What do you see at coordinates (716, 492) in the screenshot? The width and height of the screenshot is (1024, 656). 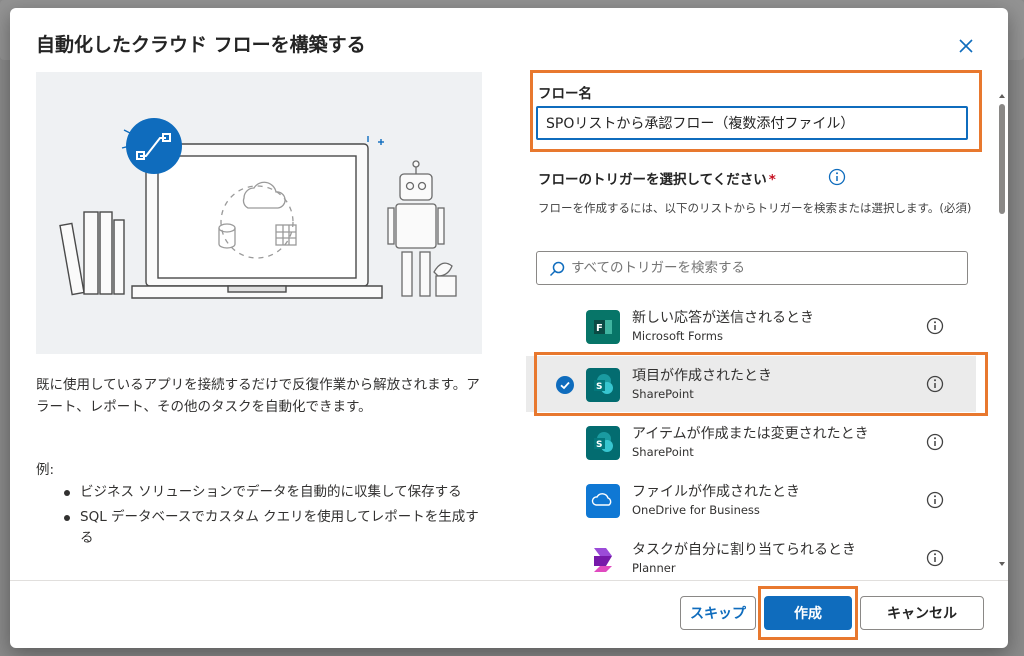 I see `trigger-title: ファイルが作成されたとき` at bounding box center [716, 492].